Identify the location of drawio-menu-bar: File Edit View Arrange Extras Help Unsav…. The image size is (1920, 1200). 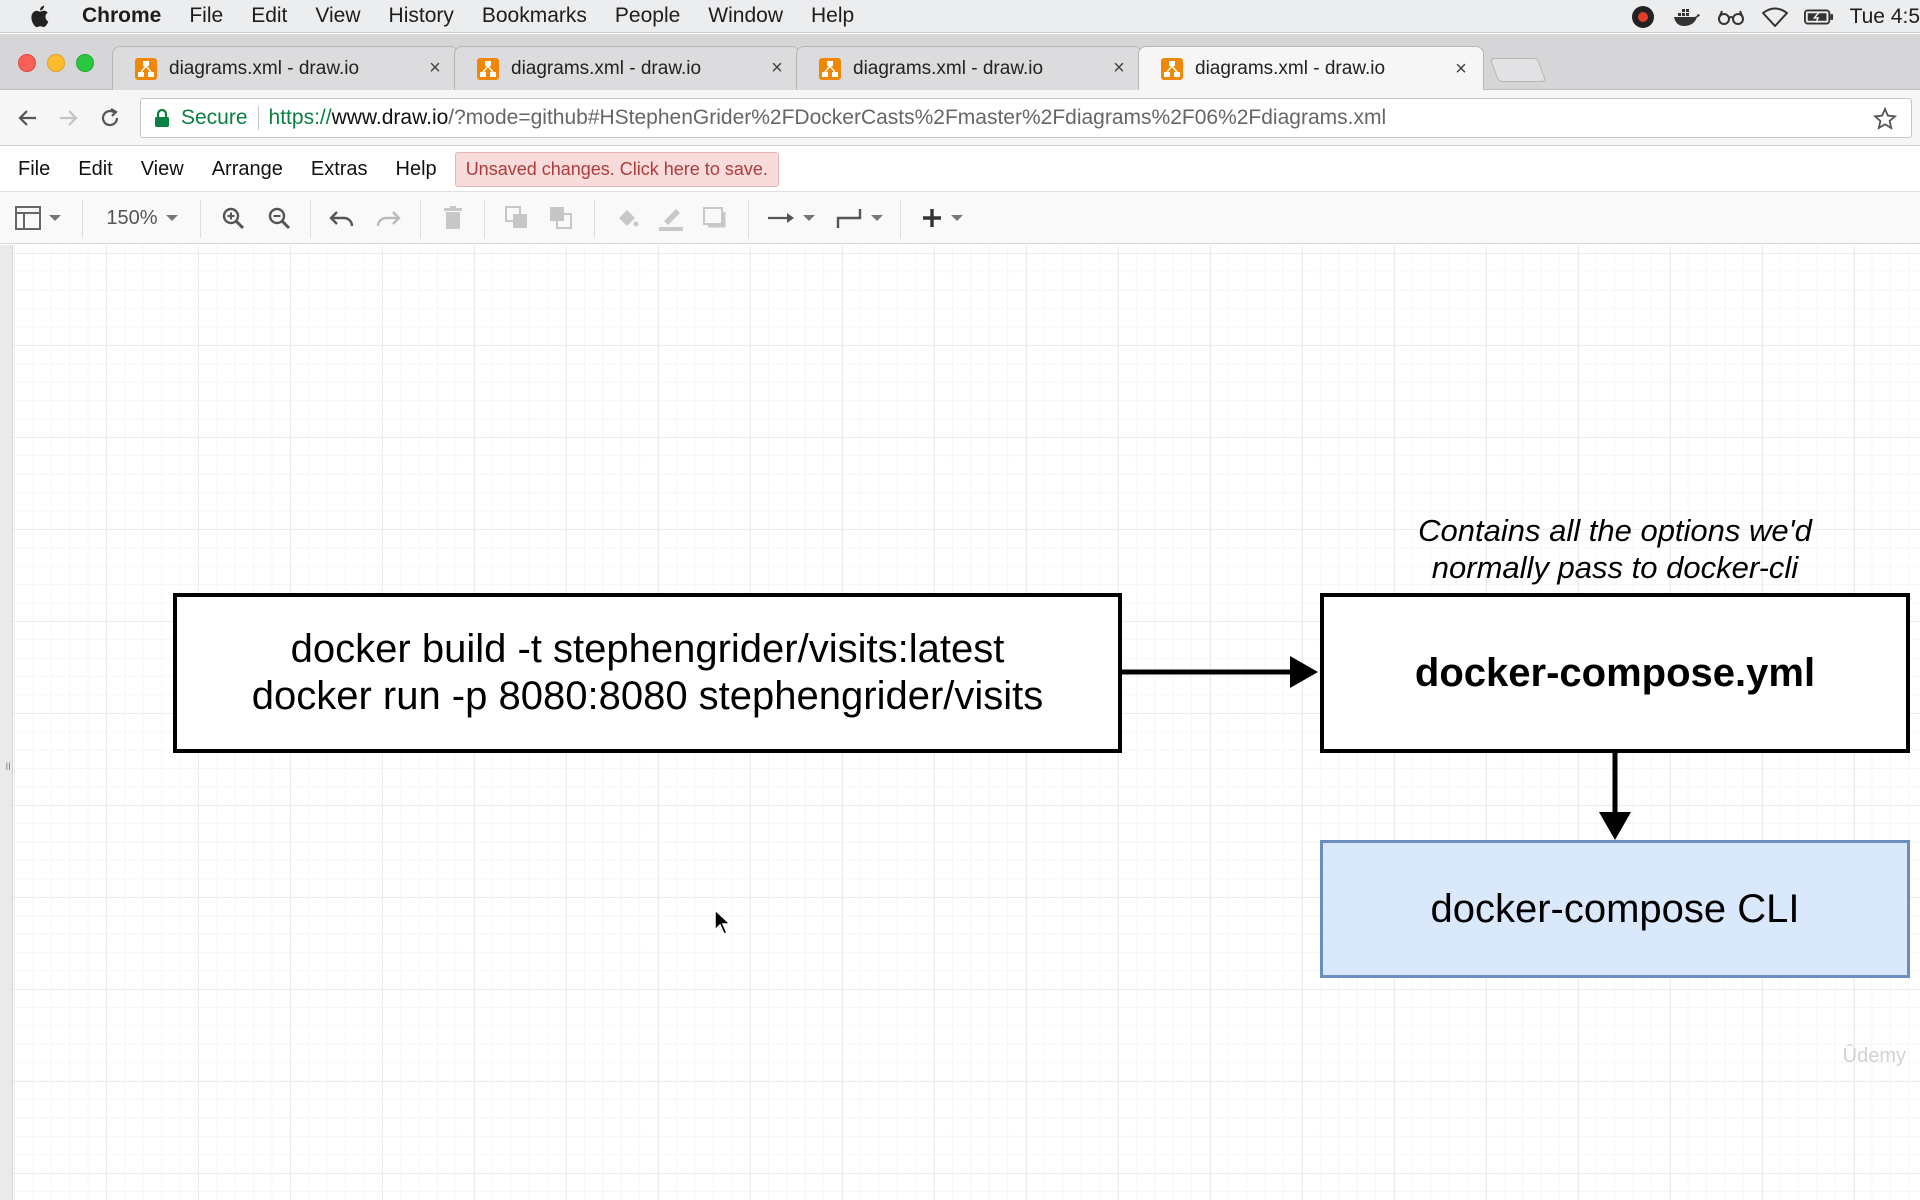
(960, 169).